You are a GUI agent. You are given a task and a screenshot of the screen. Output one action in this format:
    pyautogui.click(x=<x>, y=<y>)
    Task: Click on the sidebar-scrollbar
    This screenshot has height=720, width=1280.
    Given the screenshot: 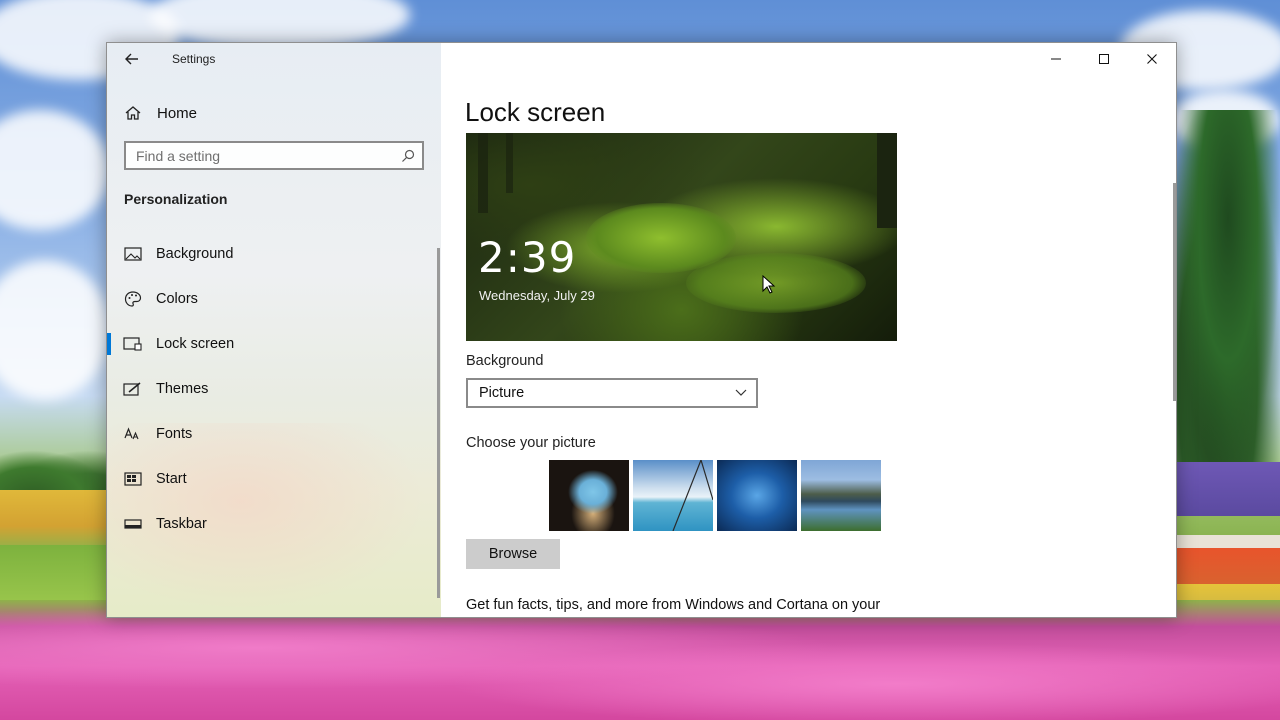 What is the action you would take?
    pyautogui.click(x=438, y=423)
    